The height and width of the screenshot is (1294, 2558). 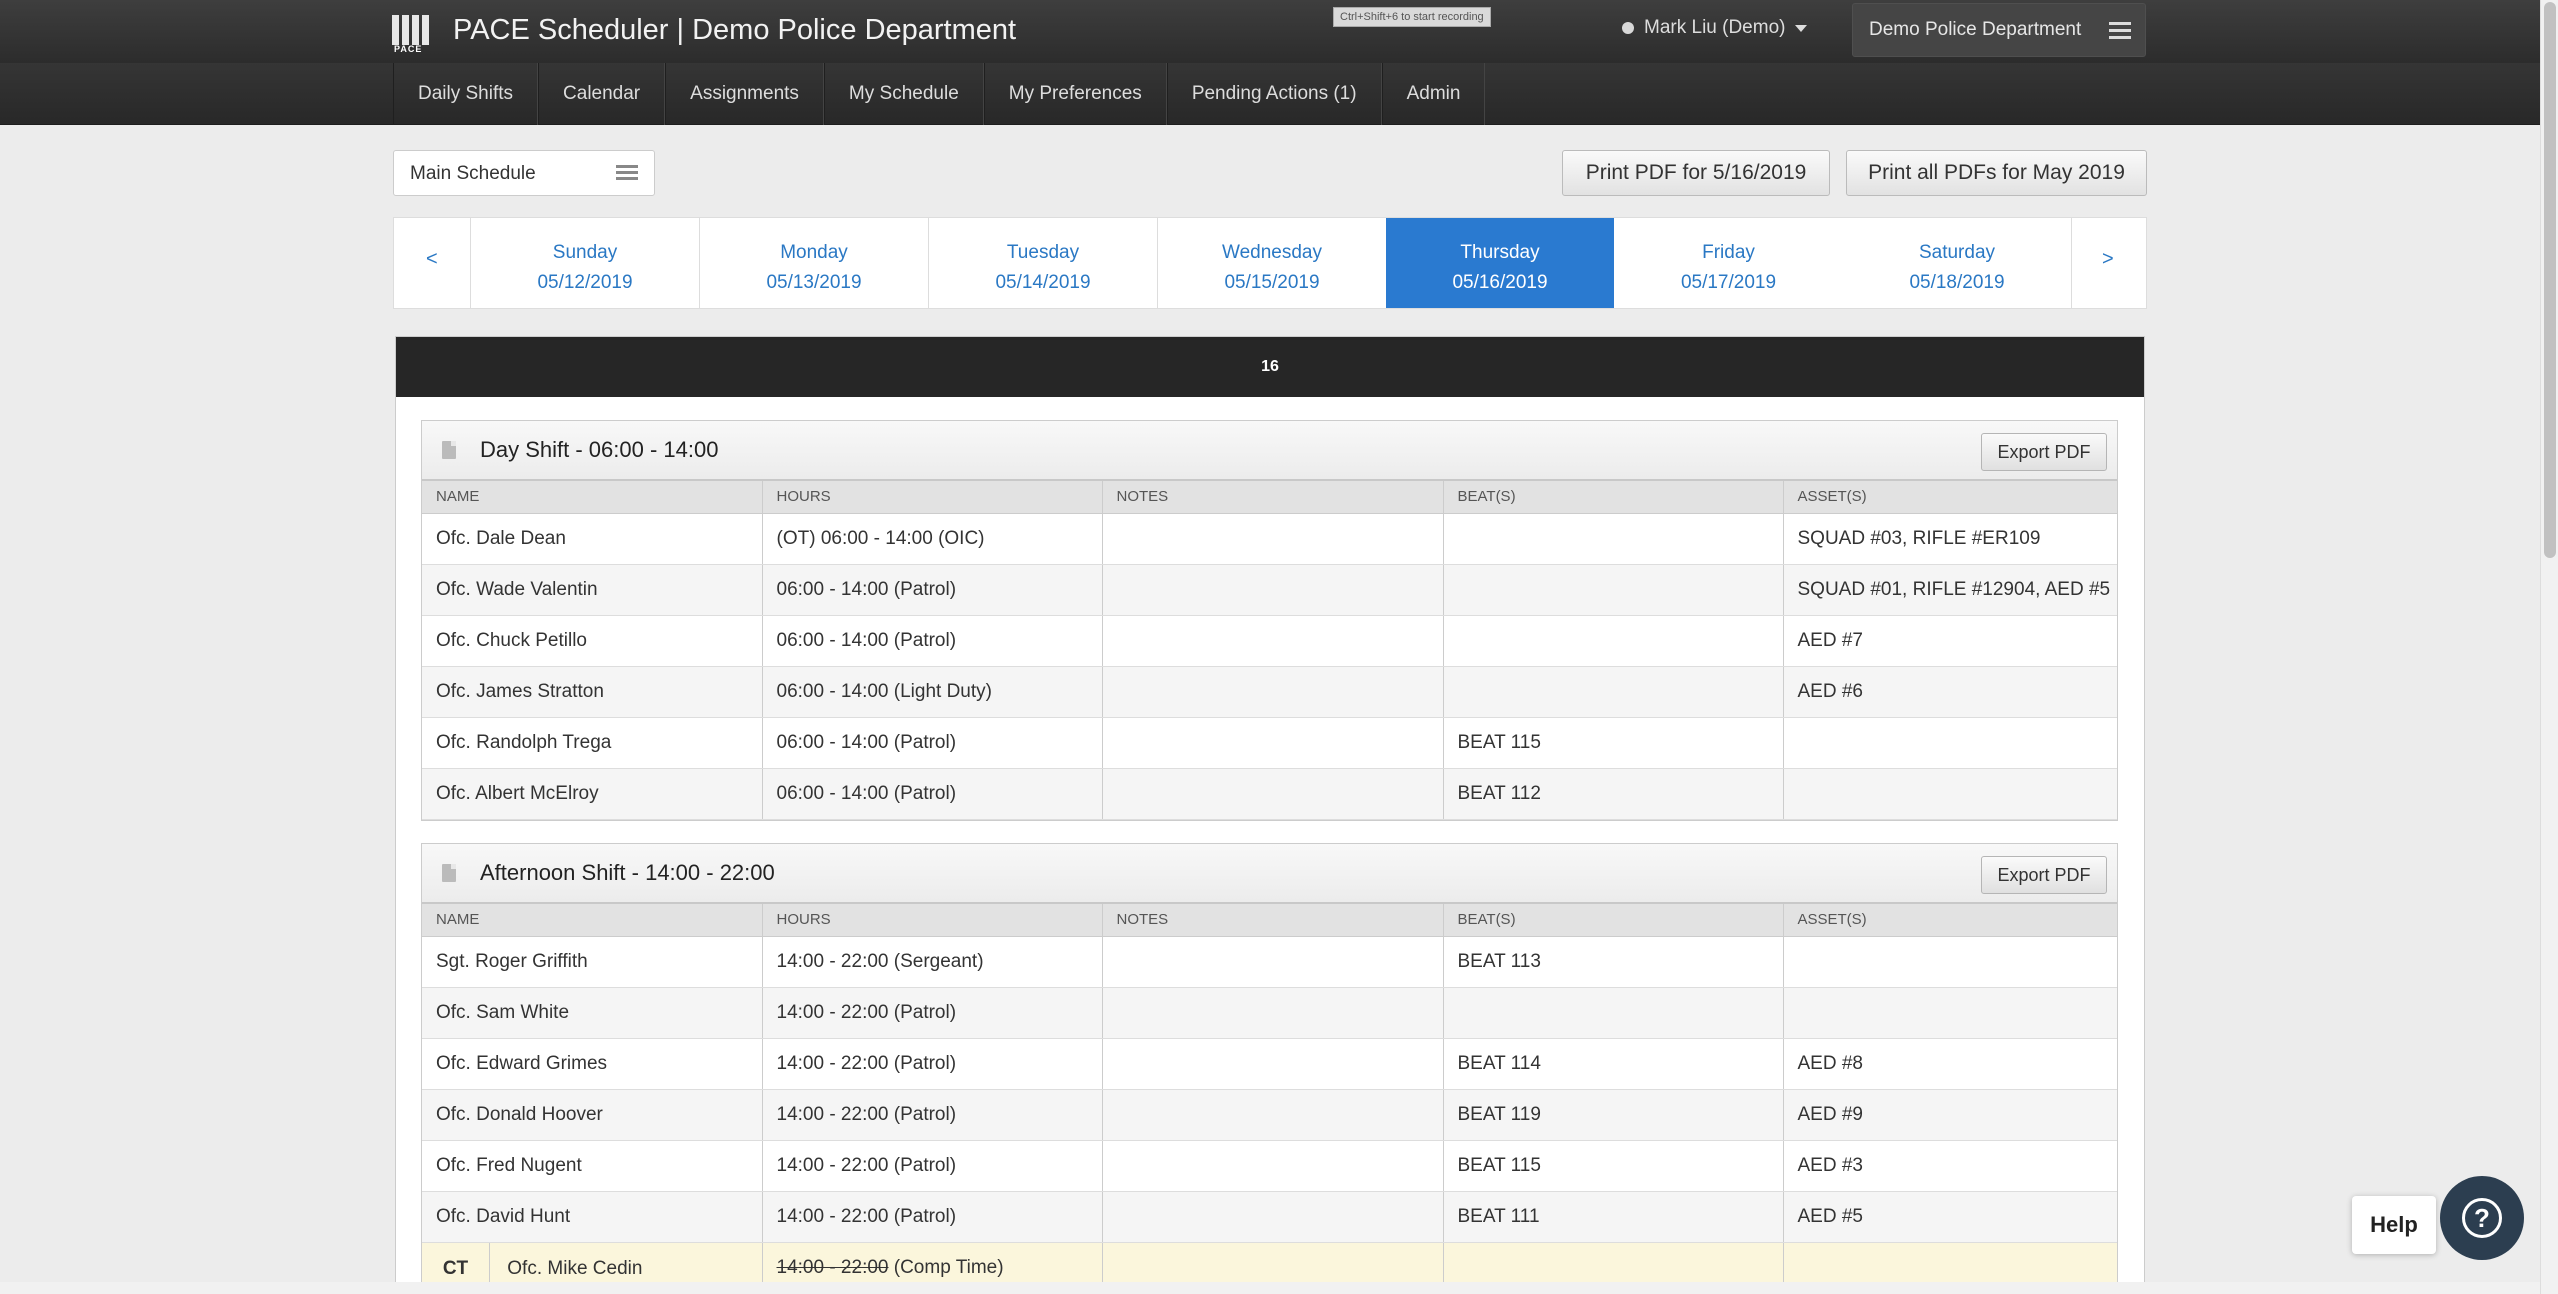 I want to click on horizontal-scrollbar, so click(x=1270, y=1288).